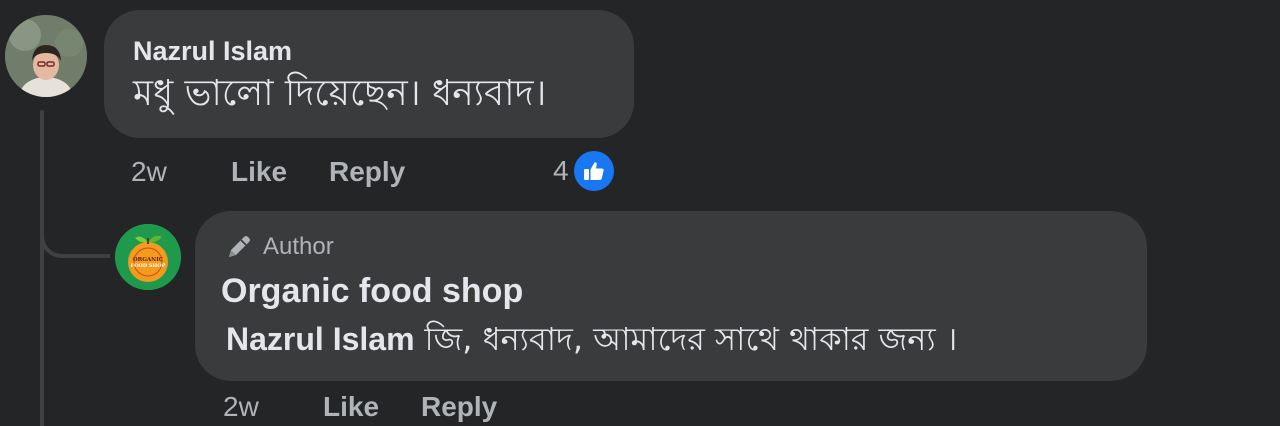 This screenshot has height=426, width=1280. What do you see at coordinates (42, 268) in the screenshot?
I see `thread-line` at bounding box center [42, 268].